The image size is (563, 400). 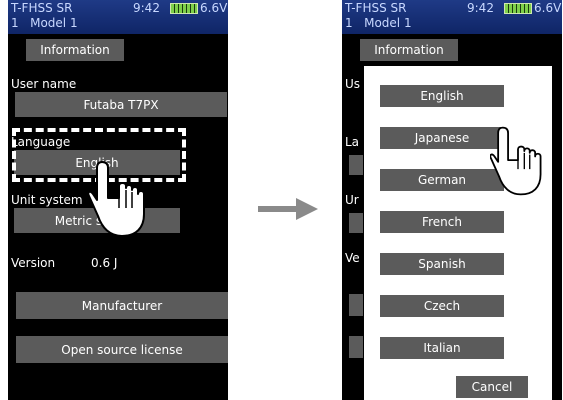 I want to click on user-name-button: Futaba T7PX, so click(x=121, y=104).